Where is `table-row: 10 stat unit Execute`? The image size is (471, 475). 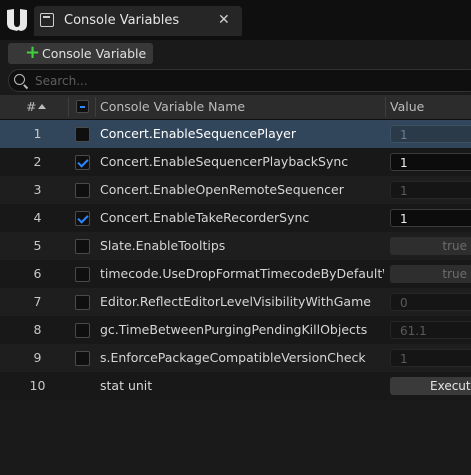
table-row: 10 stat unit Execute is located at coordinates (235, 386).